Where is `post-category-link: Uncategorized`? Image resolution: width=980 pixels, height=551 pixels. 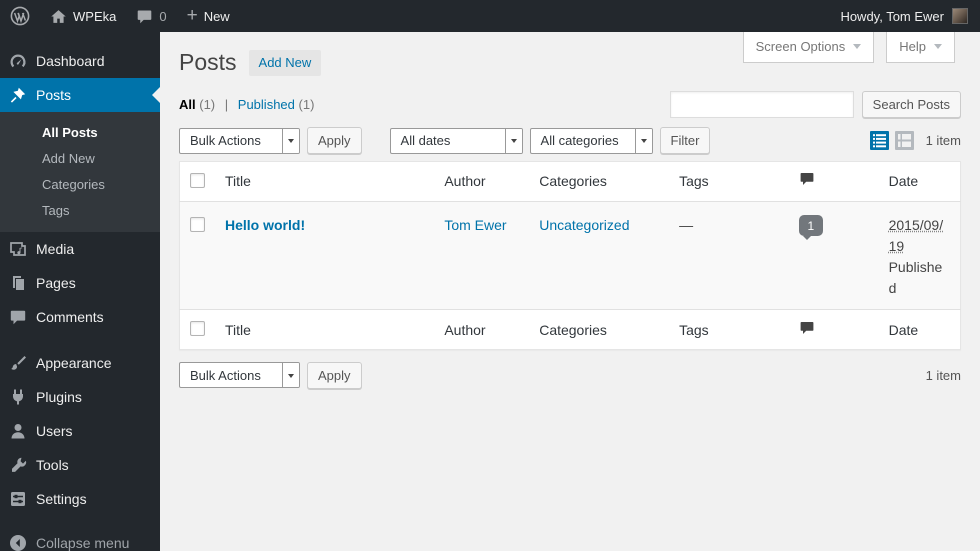
post-category-link: Uncategorized is located at coordinates (584, 225).